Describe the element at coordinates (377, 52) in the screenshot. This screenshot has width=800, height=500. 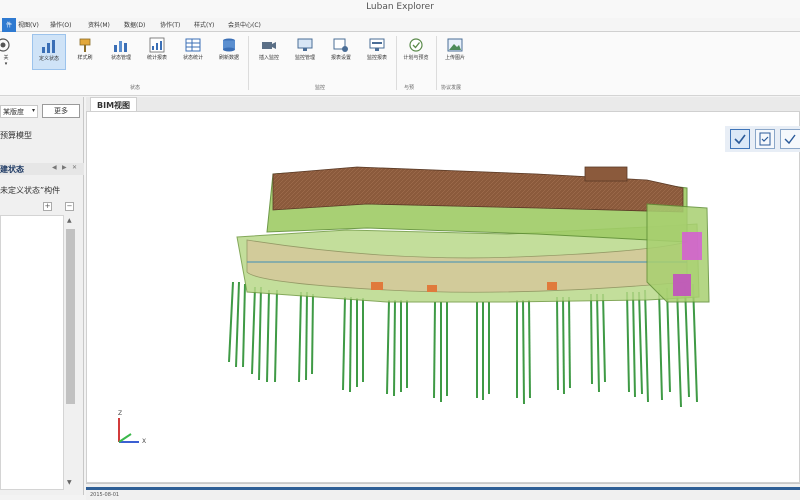
I see `monitor-report-button: 监控报表` at that location.